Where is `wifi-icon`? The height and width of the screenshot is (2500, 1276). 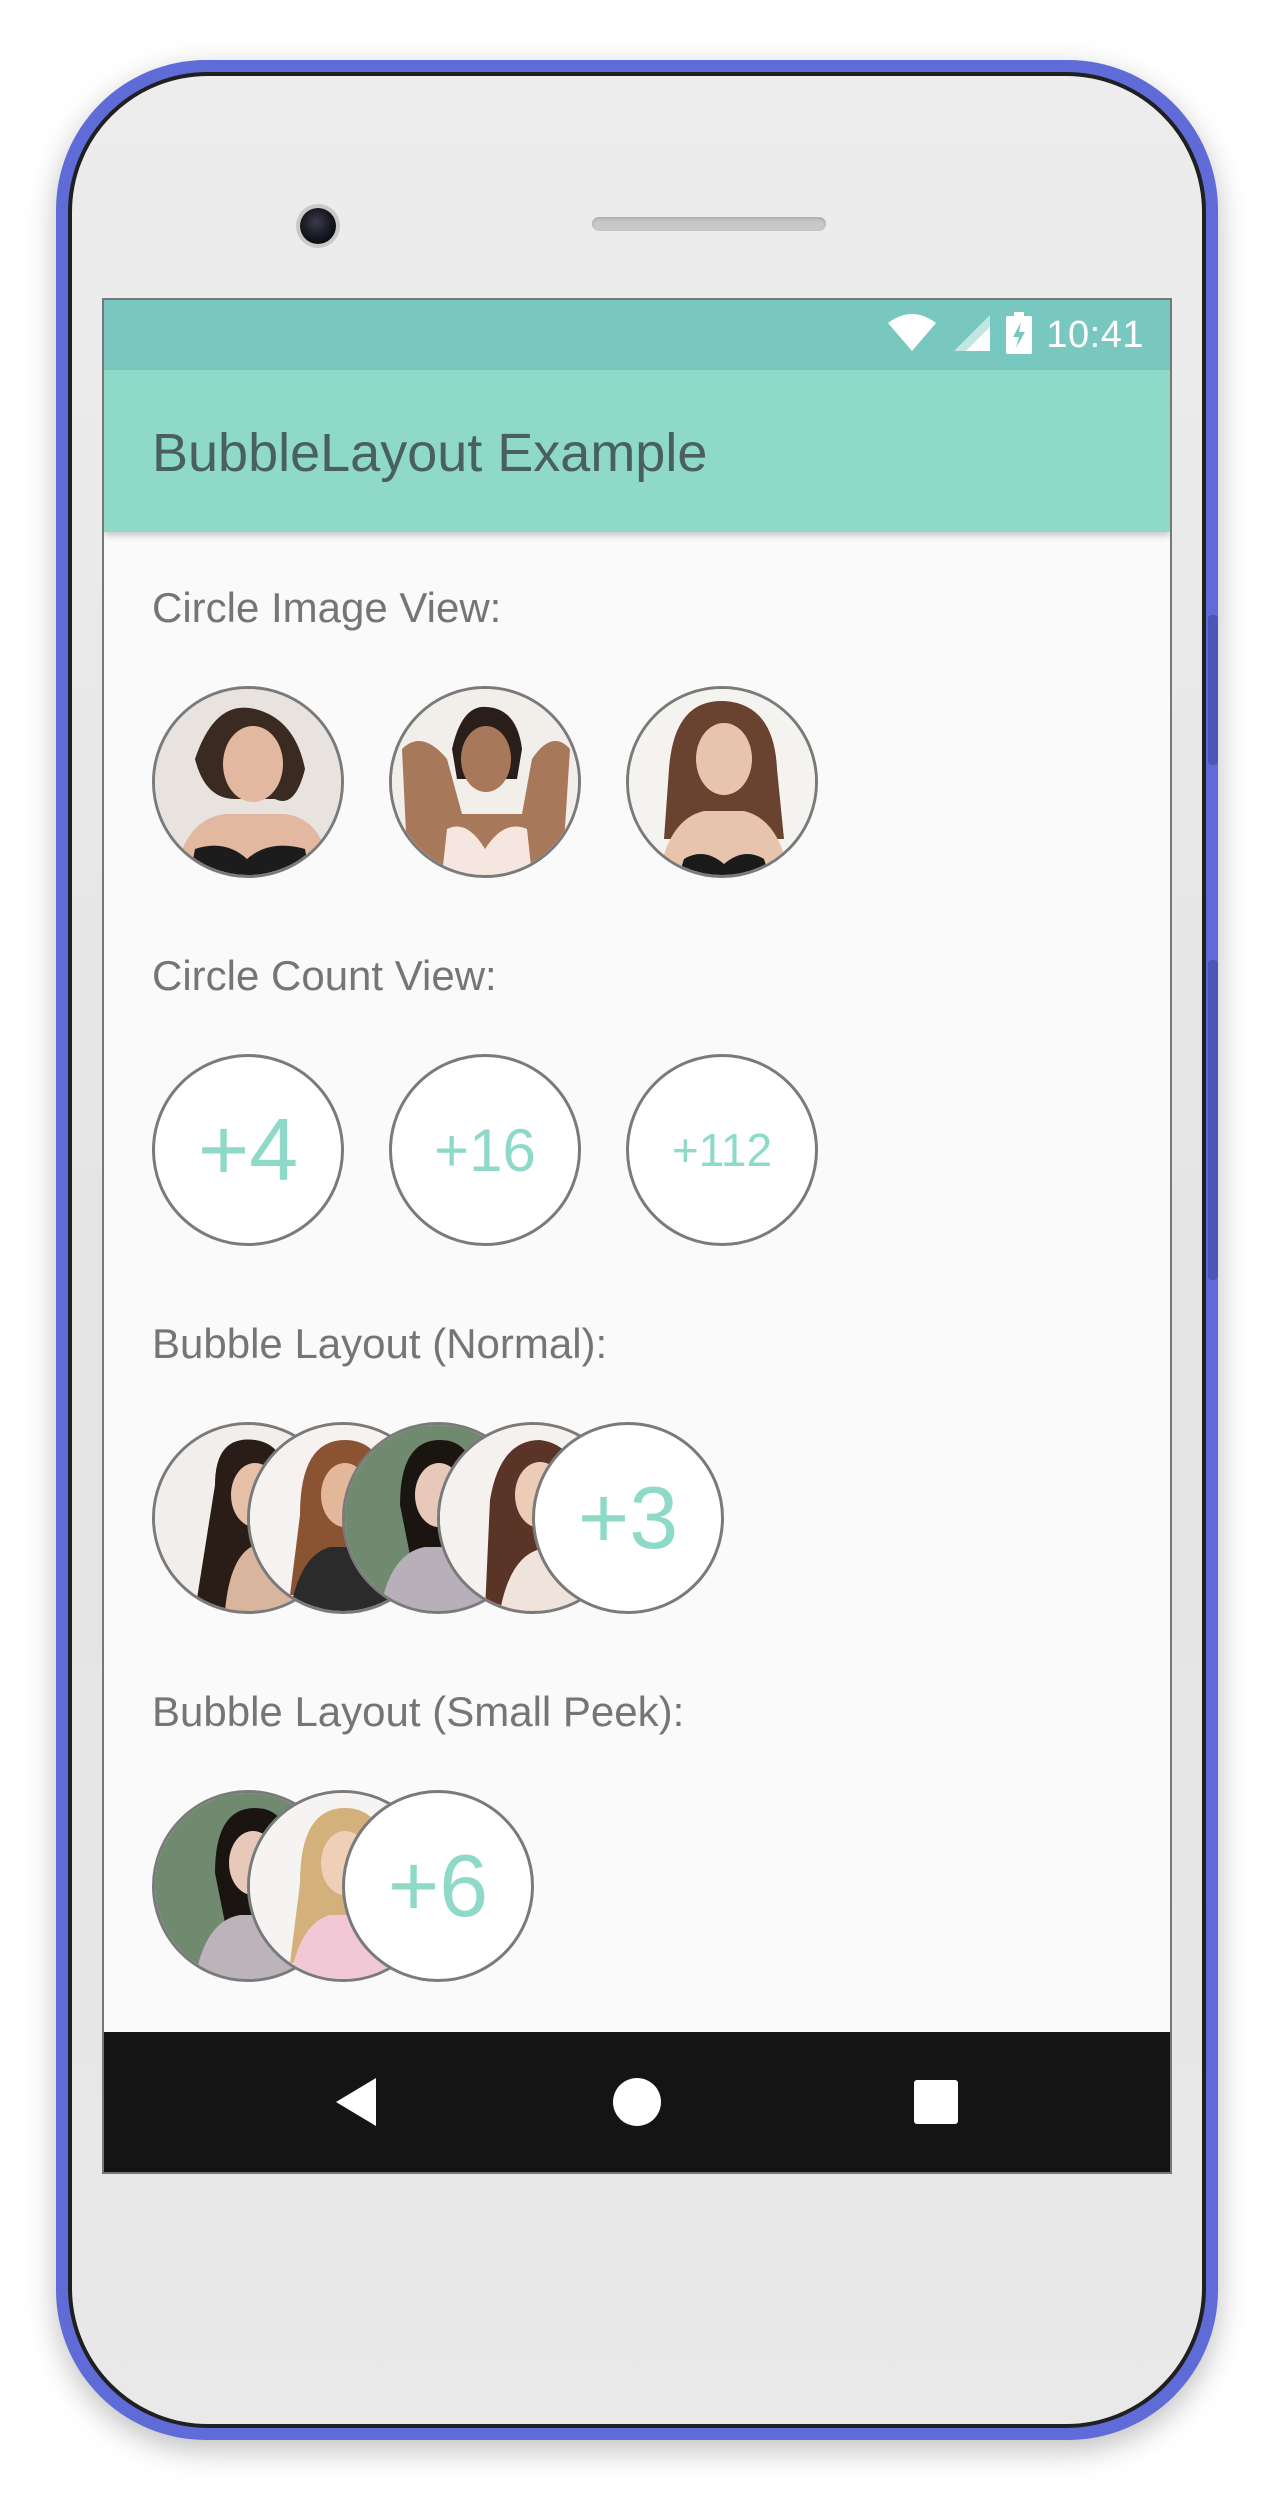 wifi-icon is located at coordinates (912, 335).